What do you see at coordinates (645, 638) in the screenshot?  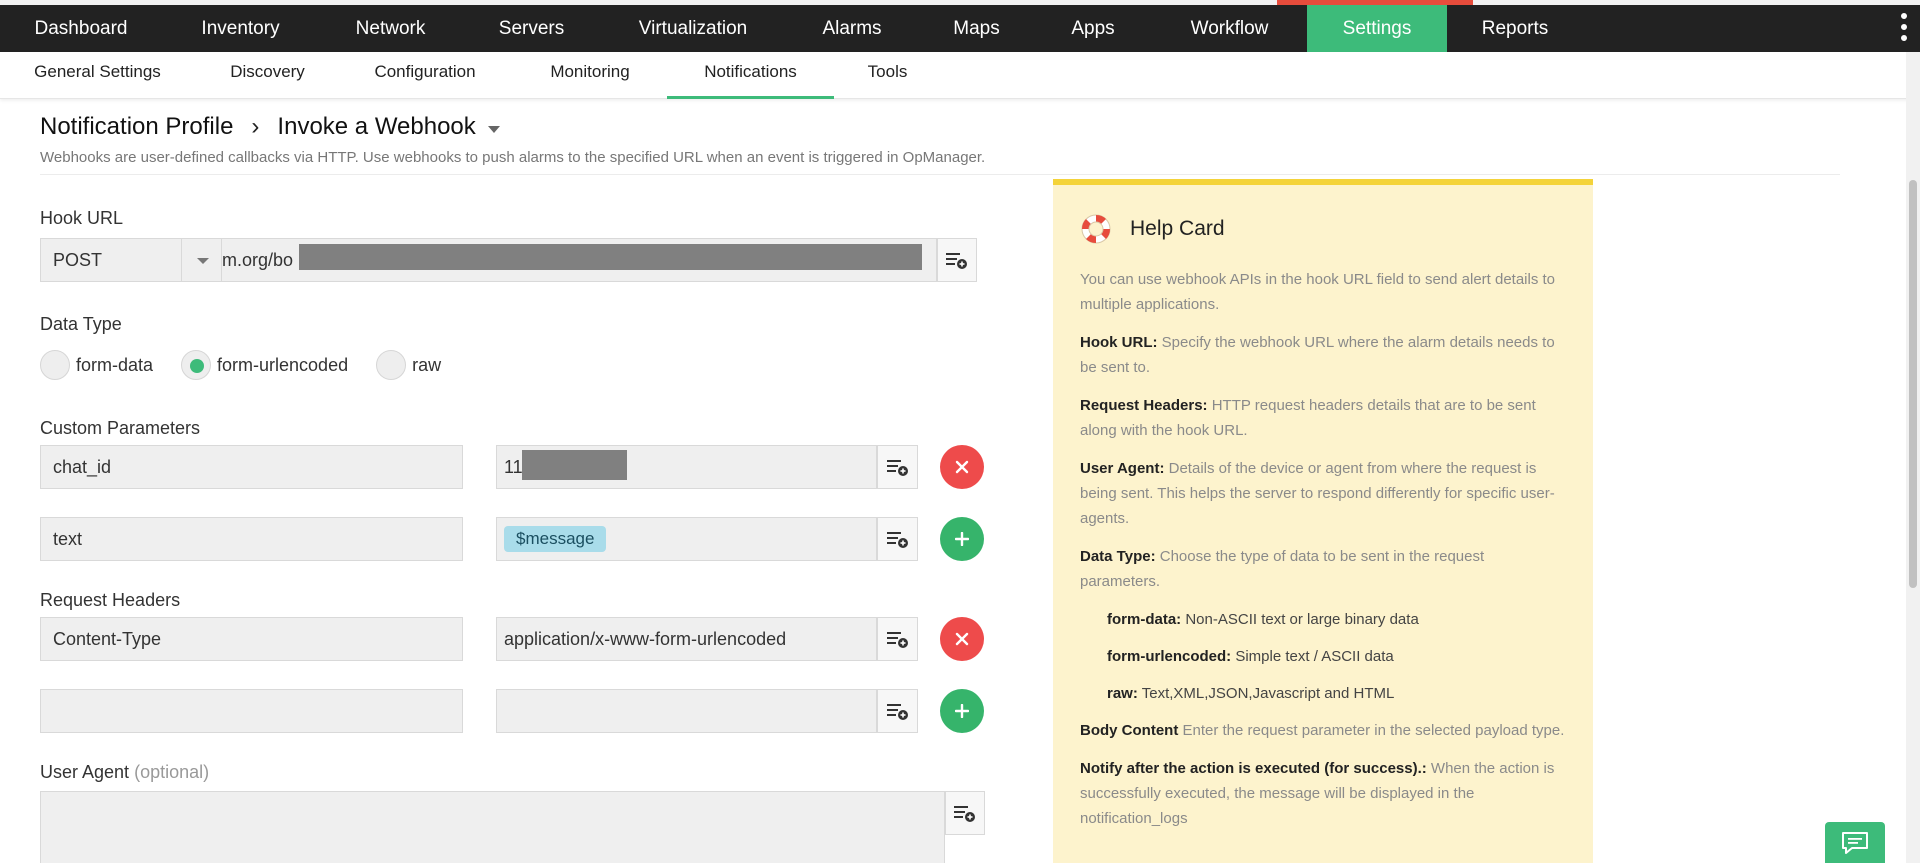 I see `header-value-value: application/x-www-form-urlencoded` at bounding box center [645, 638].